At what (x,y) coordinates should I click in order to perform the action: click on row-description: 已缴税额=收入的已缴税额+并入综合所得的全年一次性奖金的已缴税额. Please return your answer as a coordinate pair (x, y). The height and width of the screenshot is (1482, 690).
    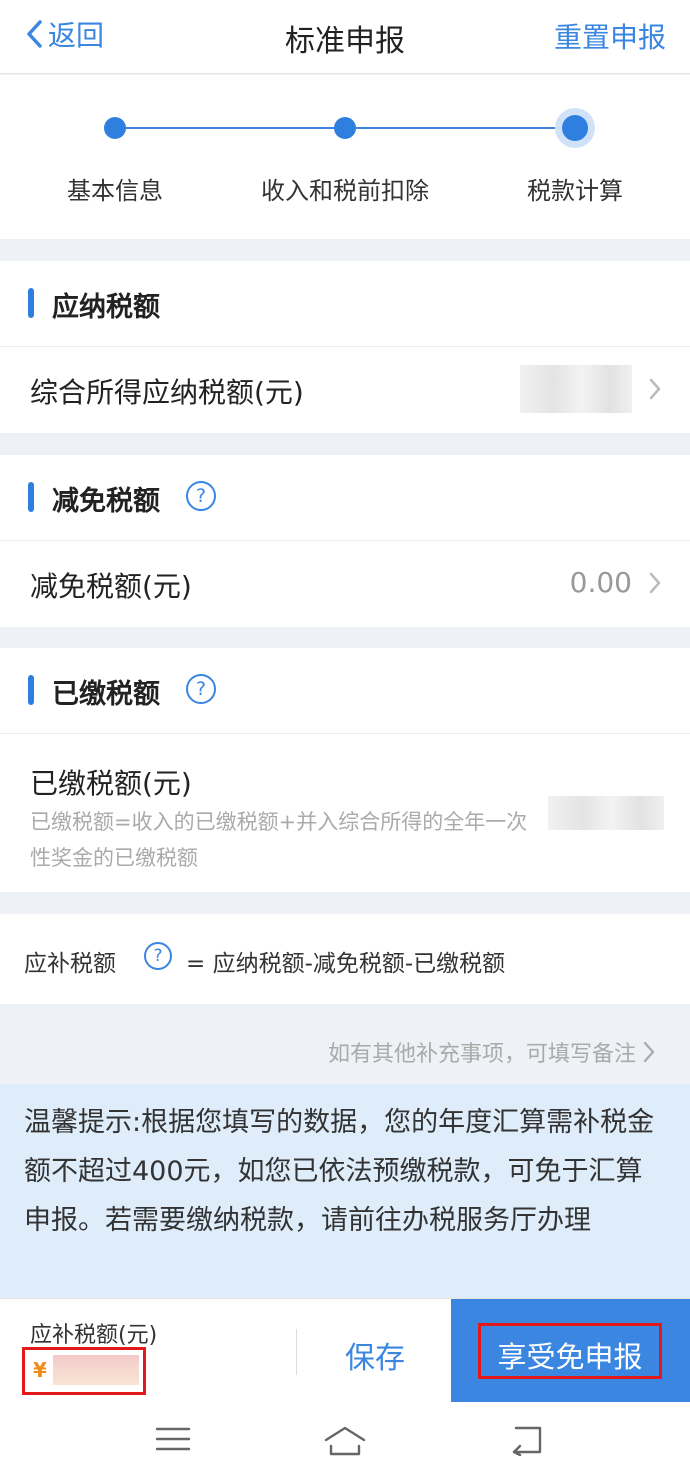
    Looking at the image, I should click on (279, 840).